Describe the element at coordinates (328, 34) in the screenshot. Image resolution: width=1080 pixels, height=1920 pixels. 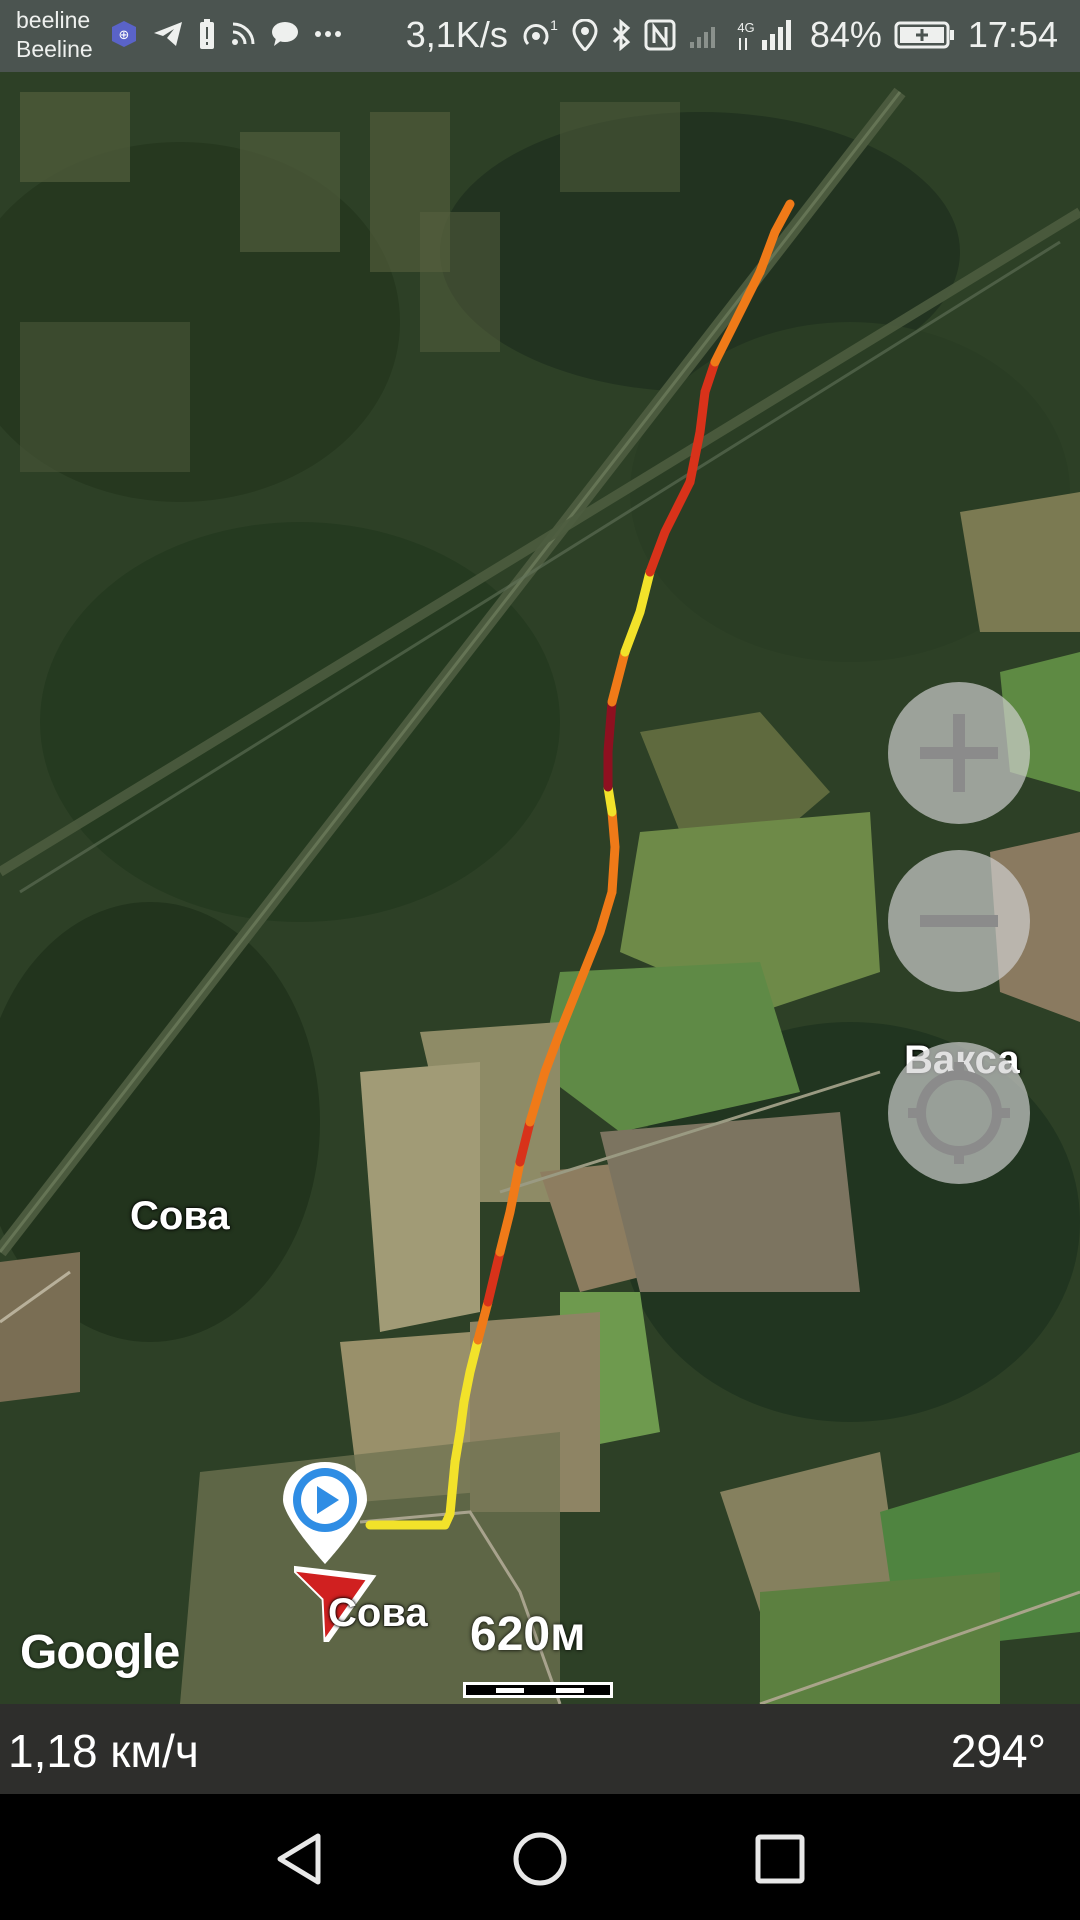
I see `more-icon` at that location.